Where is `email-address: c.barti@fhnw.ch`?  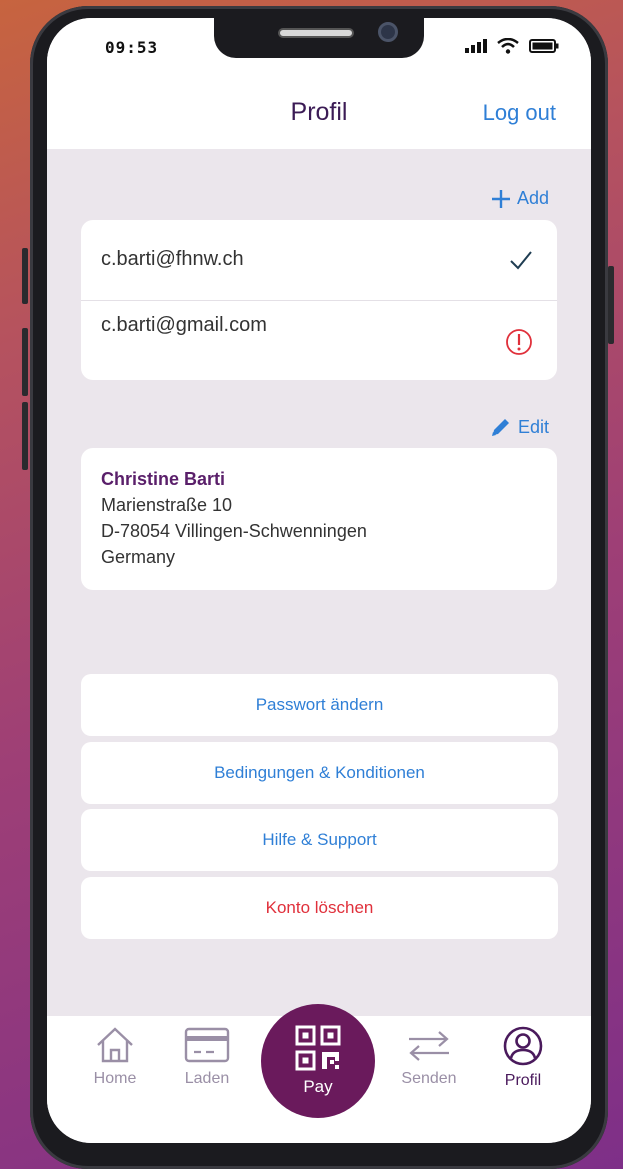
email-address: c.barti@fhnw.ch is located at coordinates (172, 259).